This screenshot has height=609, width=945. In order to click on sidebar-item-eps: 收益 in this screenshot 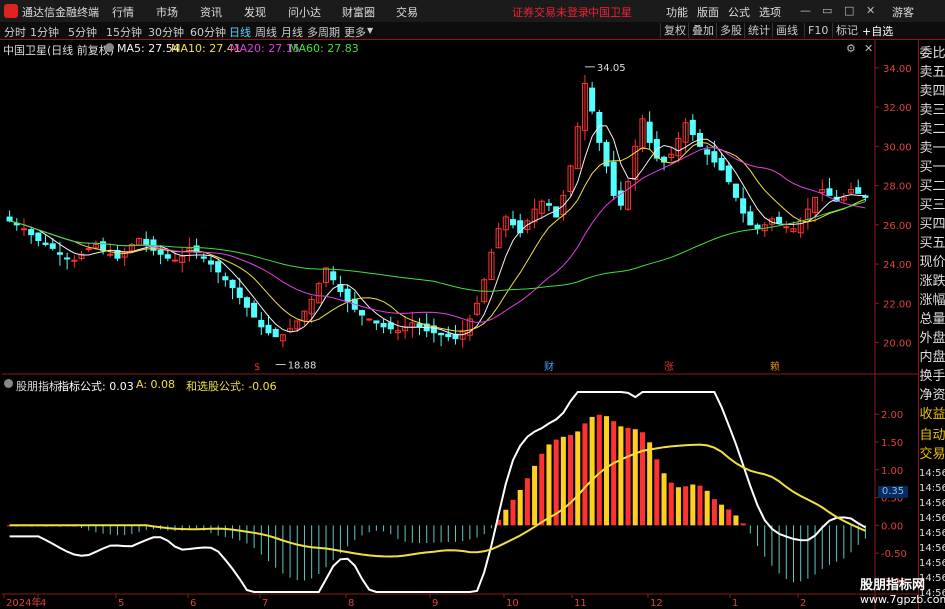, I will do `click(932, 414)`.